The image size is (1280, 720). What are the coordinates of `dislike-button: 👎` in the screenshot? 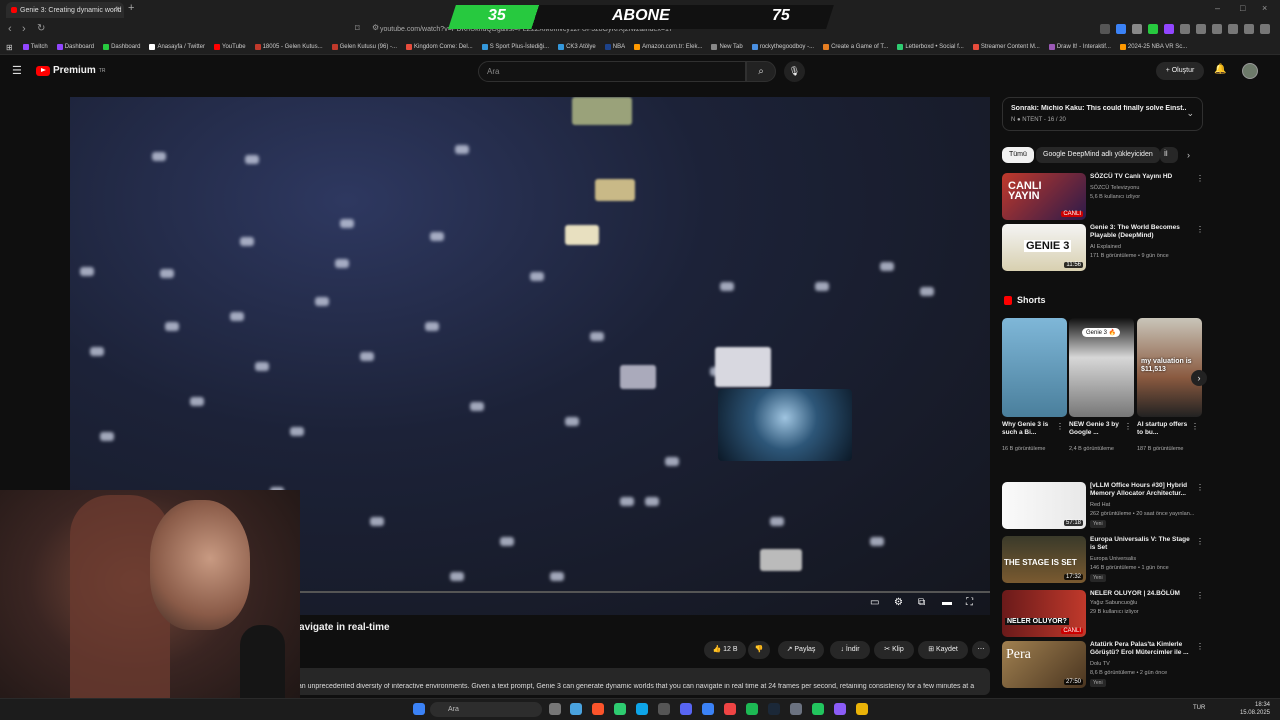 It's located at (759, 650).